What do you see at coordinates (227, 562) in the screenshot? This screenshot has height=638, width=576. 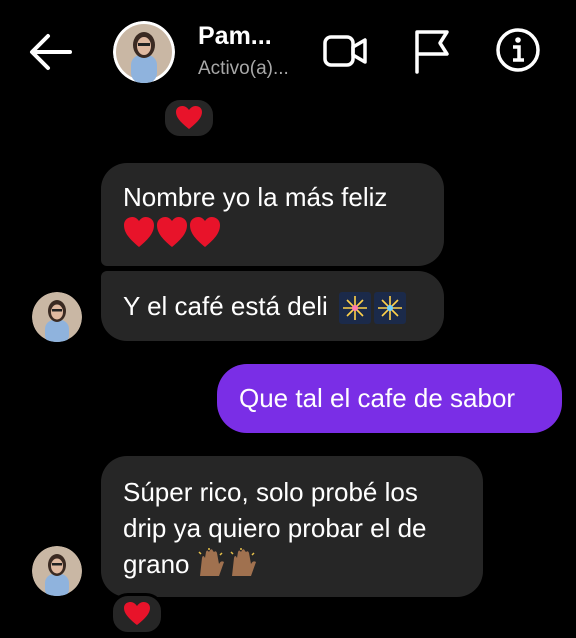 I see `raised-hands-emoji-icon` at bounding box center [227, 562].